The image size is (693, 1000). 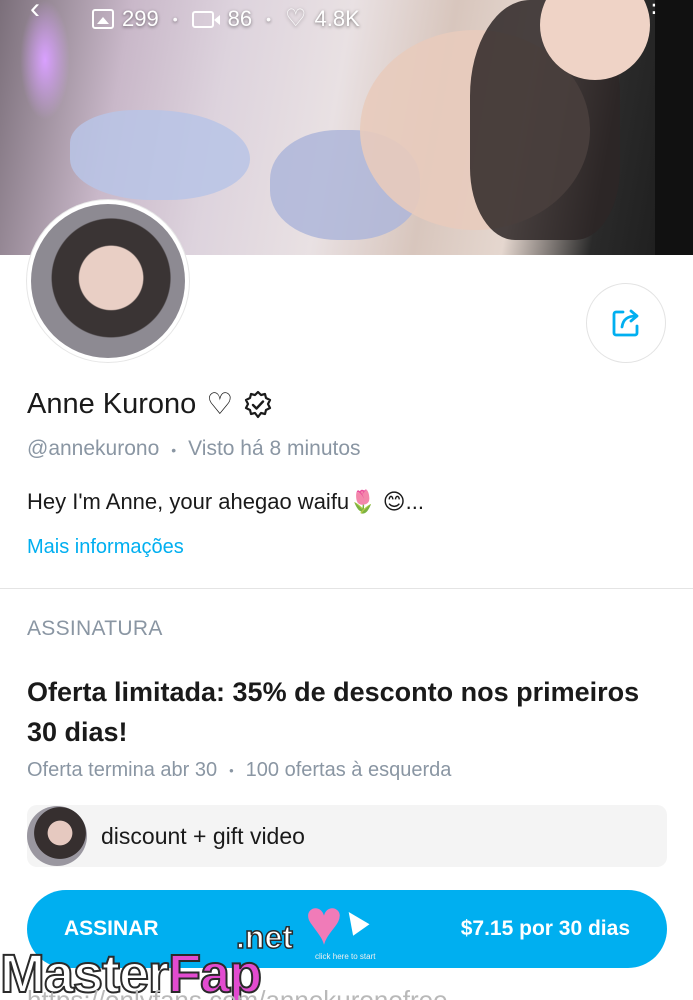 I want to click on videos-stat: 86, so click(x=222, y=19).